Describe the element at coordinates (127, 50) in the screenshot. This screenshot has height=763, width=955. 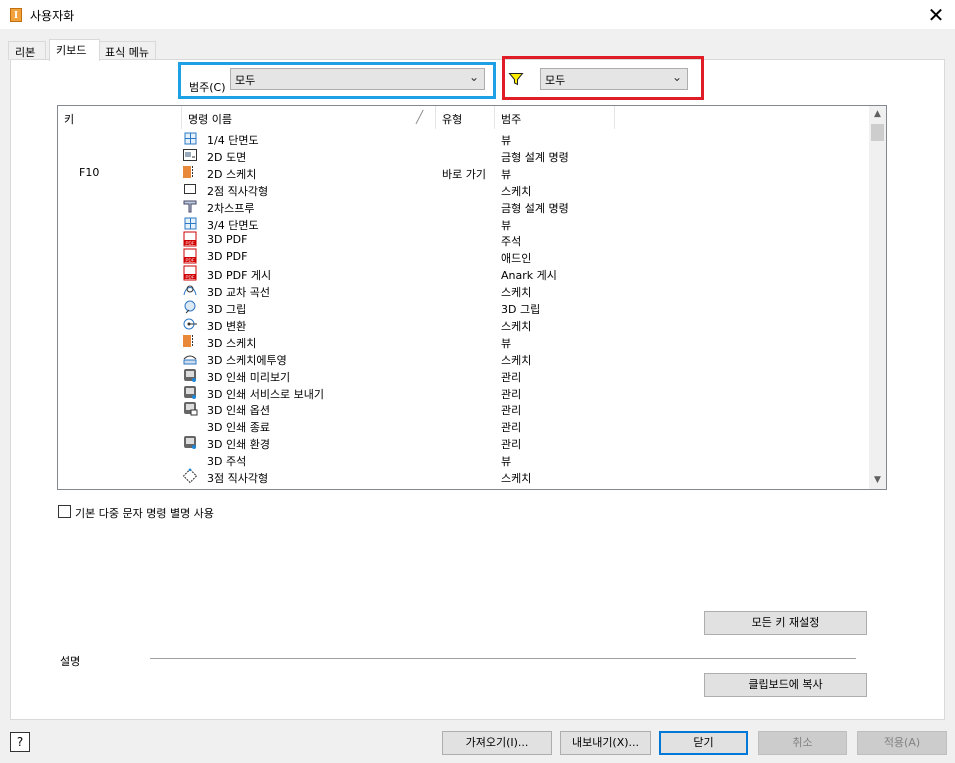
I see `tab-marking-menu: 표식 메뉴` at that location.